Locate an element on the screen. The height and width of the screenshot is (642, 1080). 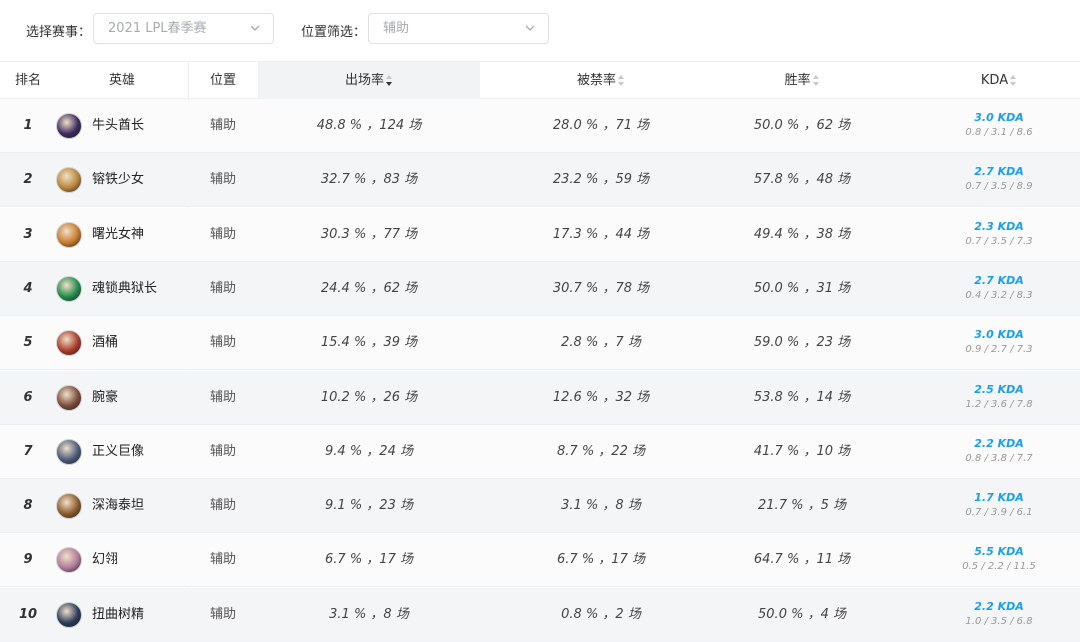
hero-name: 魂锁典狱长 is located at coordinates (140, 289).